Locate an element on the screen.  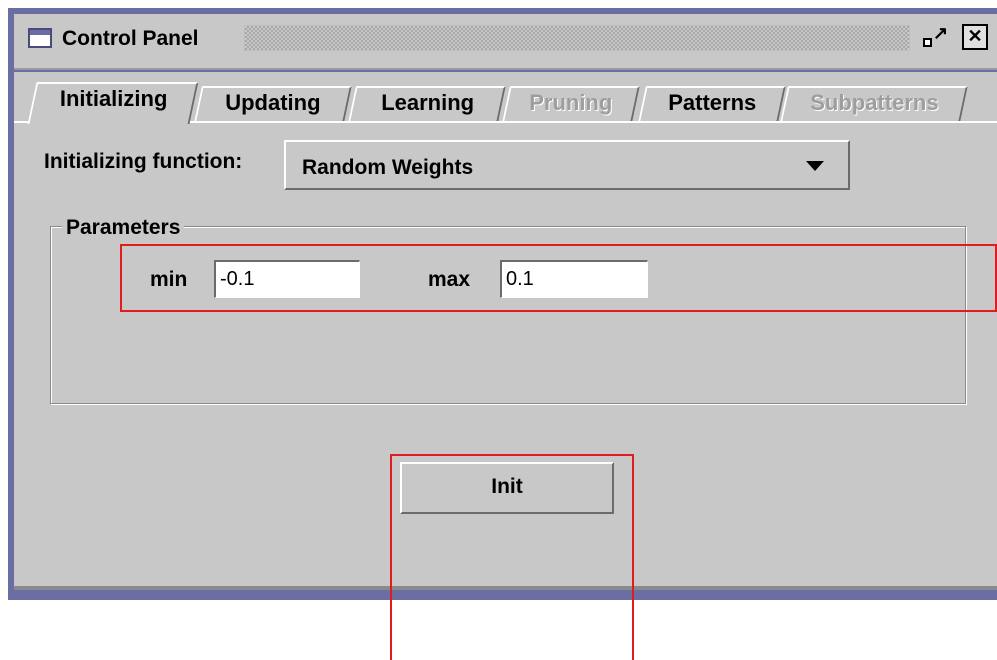
panel-bottom-edge is located at coordinates (505, 588).